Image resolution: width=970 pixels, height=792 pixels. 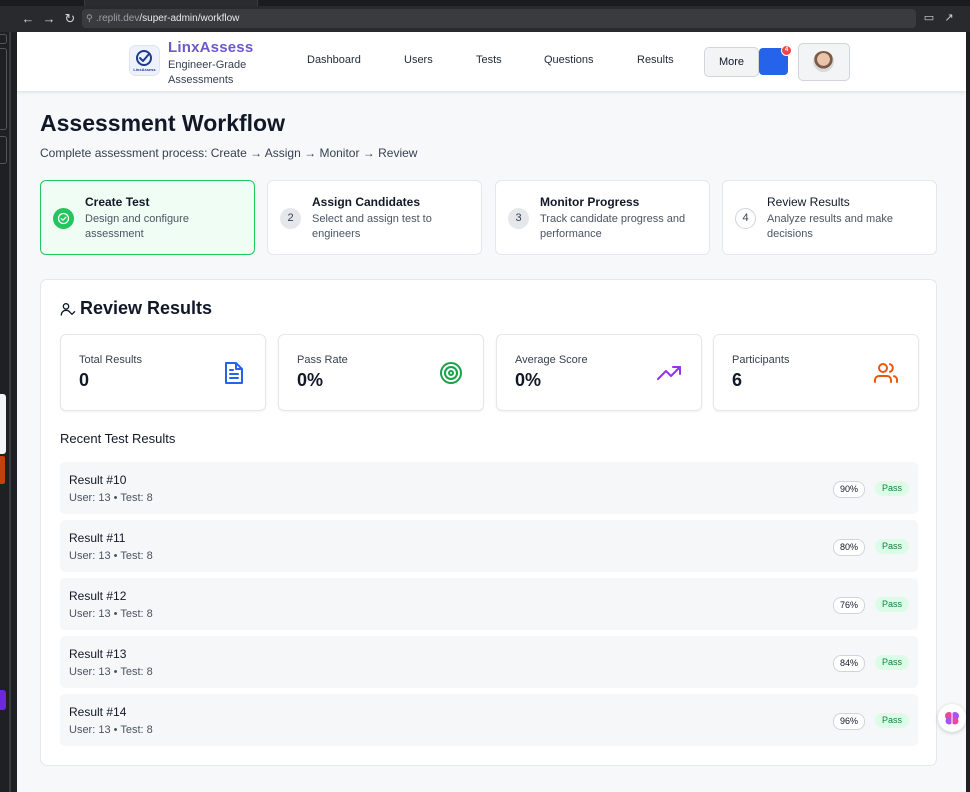 What do you see at coordinates (451, 373) in the screenshot?
I see `target-icon` at bounding box center [451, 373].